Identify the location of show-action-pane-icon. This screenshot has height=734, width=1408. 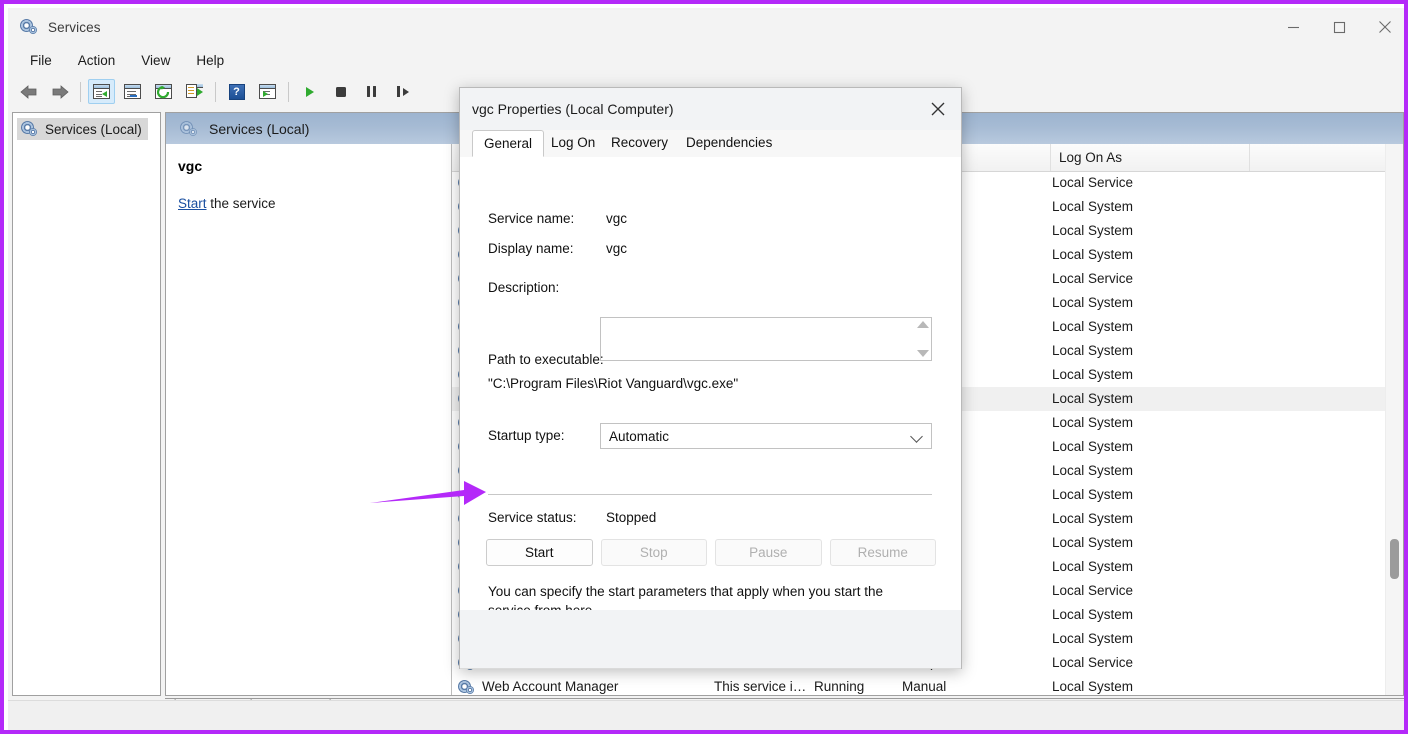
(267, 91).